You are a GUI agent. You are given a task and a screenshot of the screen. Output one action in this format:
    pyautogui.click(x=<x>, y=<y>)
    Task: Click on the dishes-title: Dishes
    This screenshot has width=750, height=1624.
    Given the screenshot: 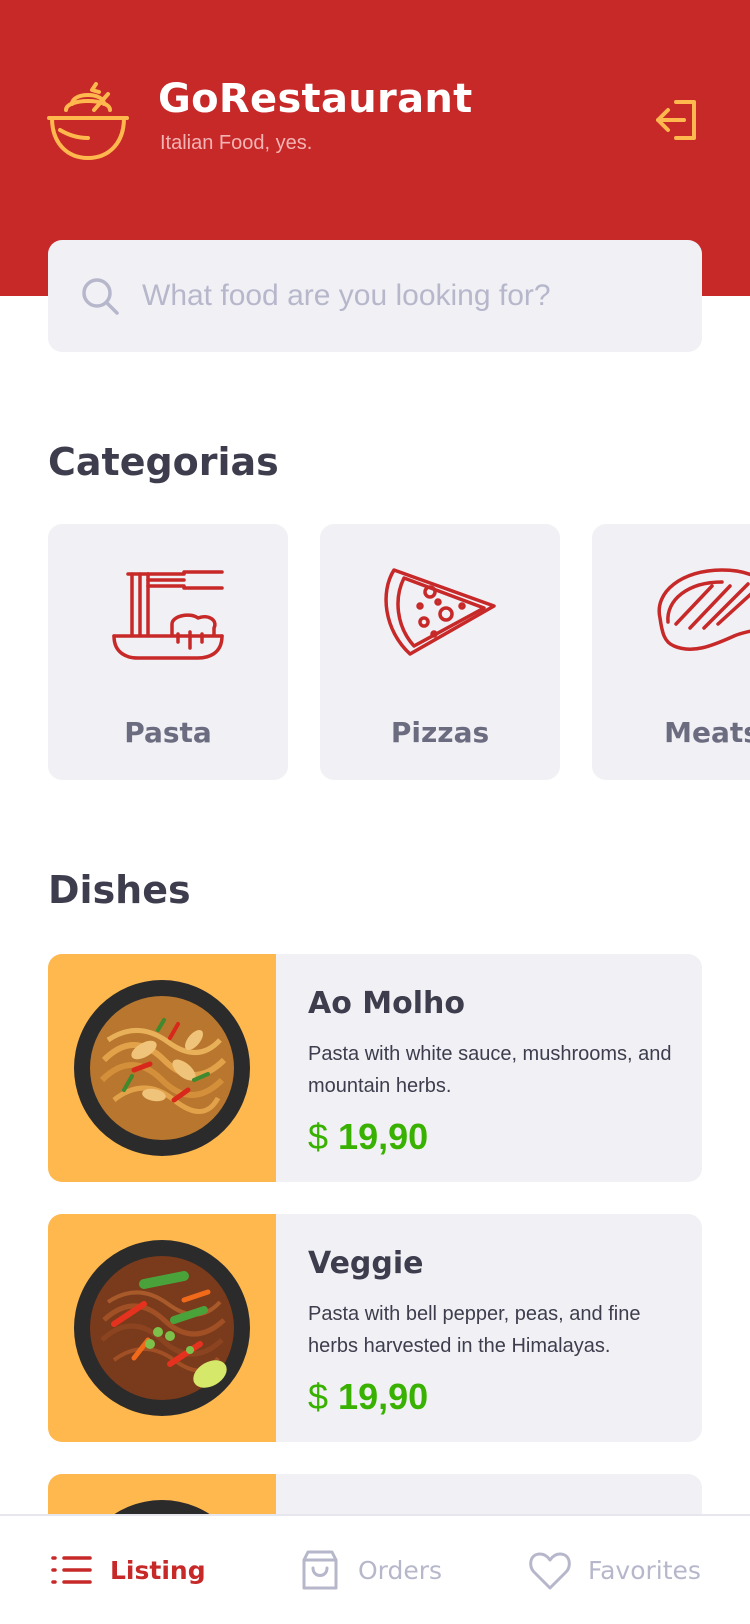 What is the action you would take?
    pyautogui.click(x=119, y=890)
    